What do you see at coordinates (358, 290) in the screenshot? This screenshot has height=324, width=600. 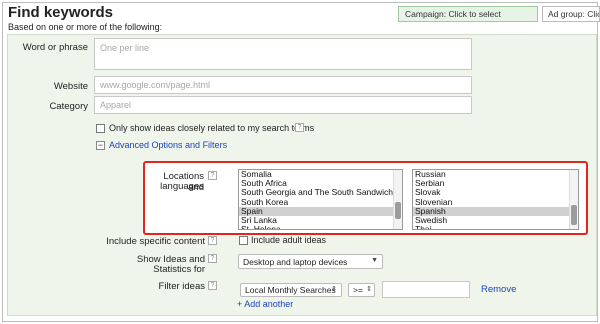 I see `filter-operator-value: >=` at bounding box center [358, 290].